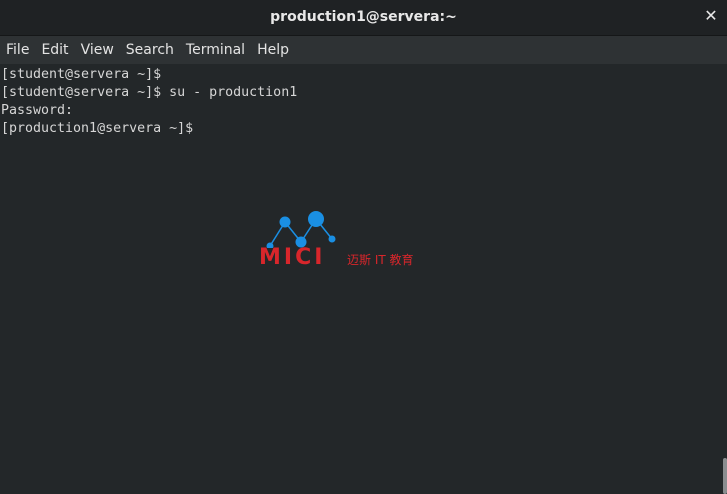 The image size is (727, 494). What do you see at coordinates (215, 50) in the screenshot?
I see `menu-terminal: Terminal` at bounding box center [215, 50].